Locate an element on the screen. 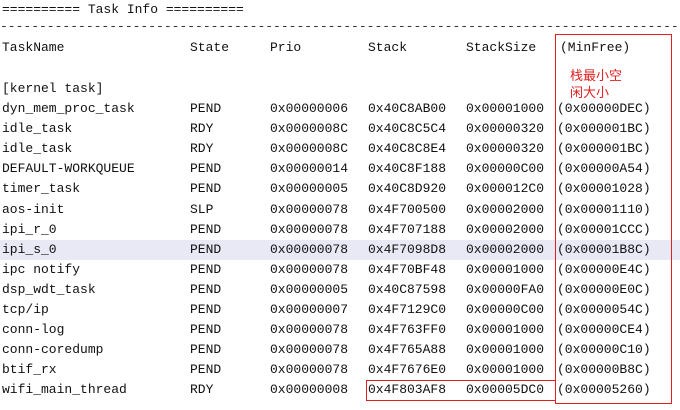 The image size is (680, 410). cell-taskname: conn-log is located at coordinates (33, 329).